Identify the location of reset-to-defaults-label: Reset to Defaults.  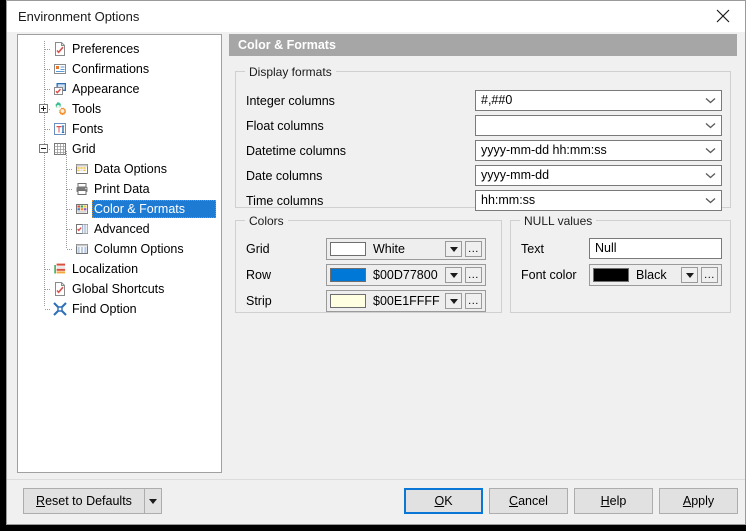
(84, 501).